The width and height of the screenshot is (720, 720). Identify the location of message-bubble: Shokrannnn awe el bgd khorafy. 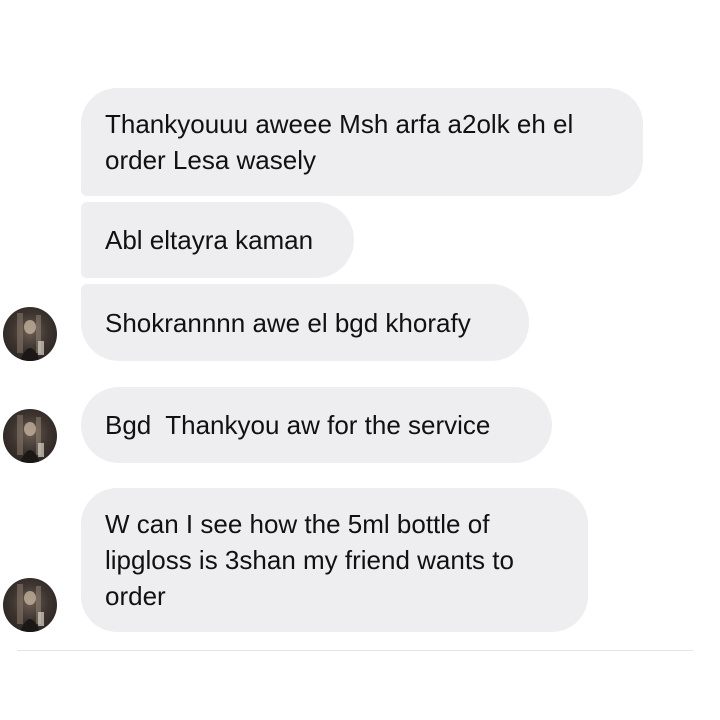
(305, 322).